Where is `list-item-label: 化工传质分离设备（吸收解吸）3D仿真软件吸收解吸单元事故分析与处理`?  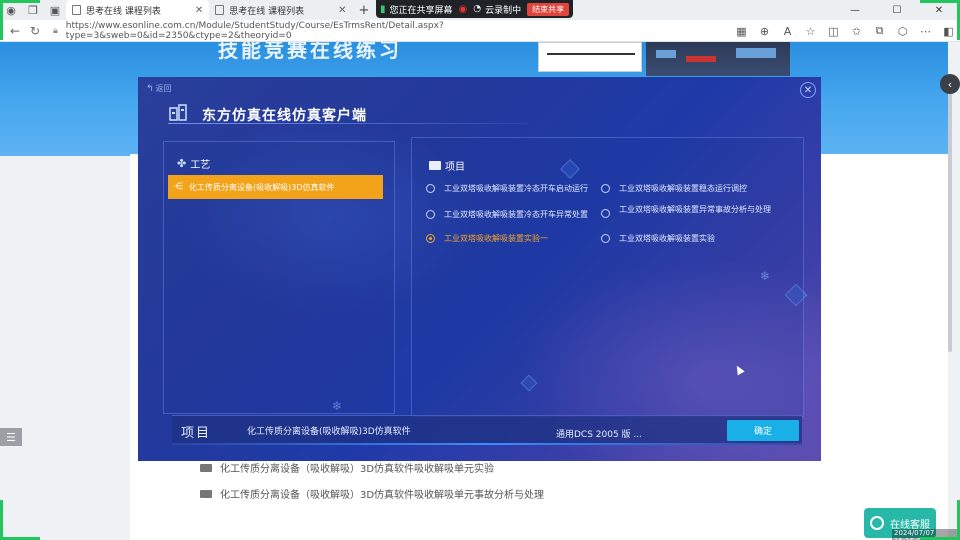
list-item-label: 化工传质分离设备（吸收解吸）3D仿真软件吸收解吸单元事故分析与处理 is located at coordinates (382, 495).